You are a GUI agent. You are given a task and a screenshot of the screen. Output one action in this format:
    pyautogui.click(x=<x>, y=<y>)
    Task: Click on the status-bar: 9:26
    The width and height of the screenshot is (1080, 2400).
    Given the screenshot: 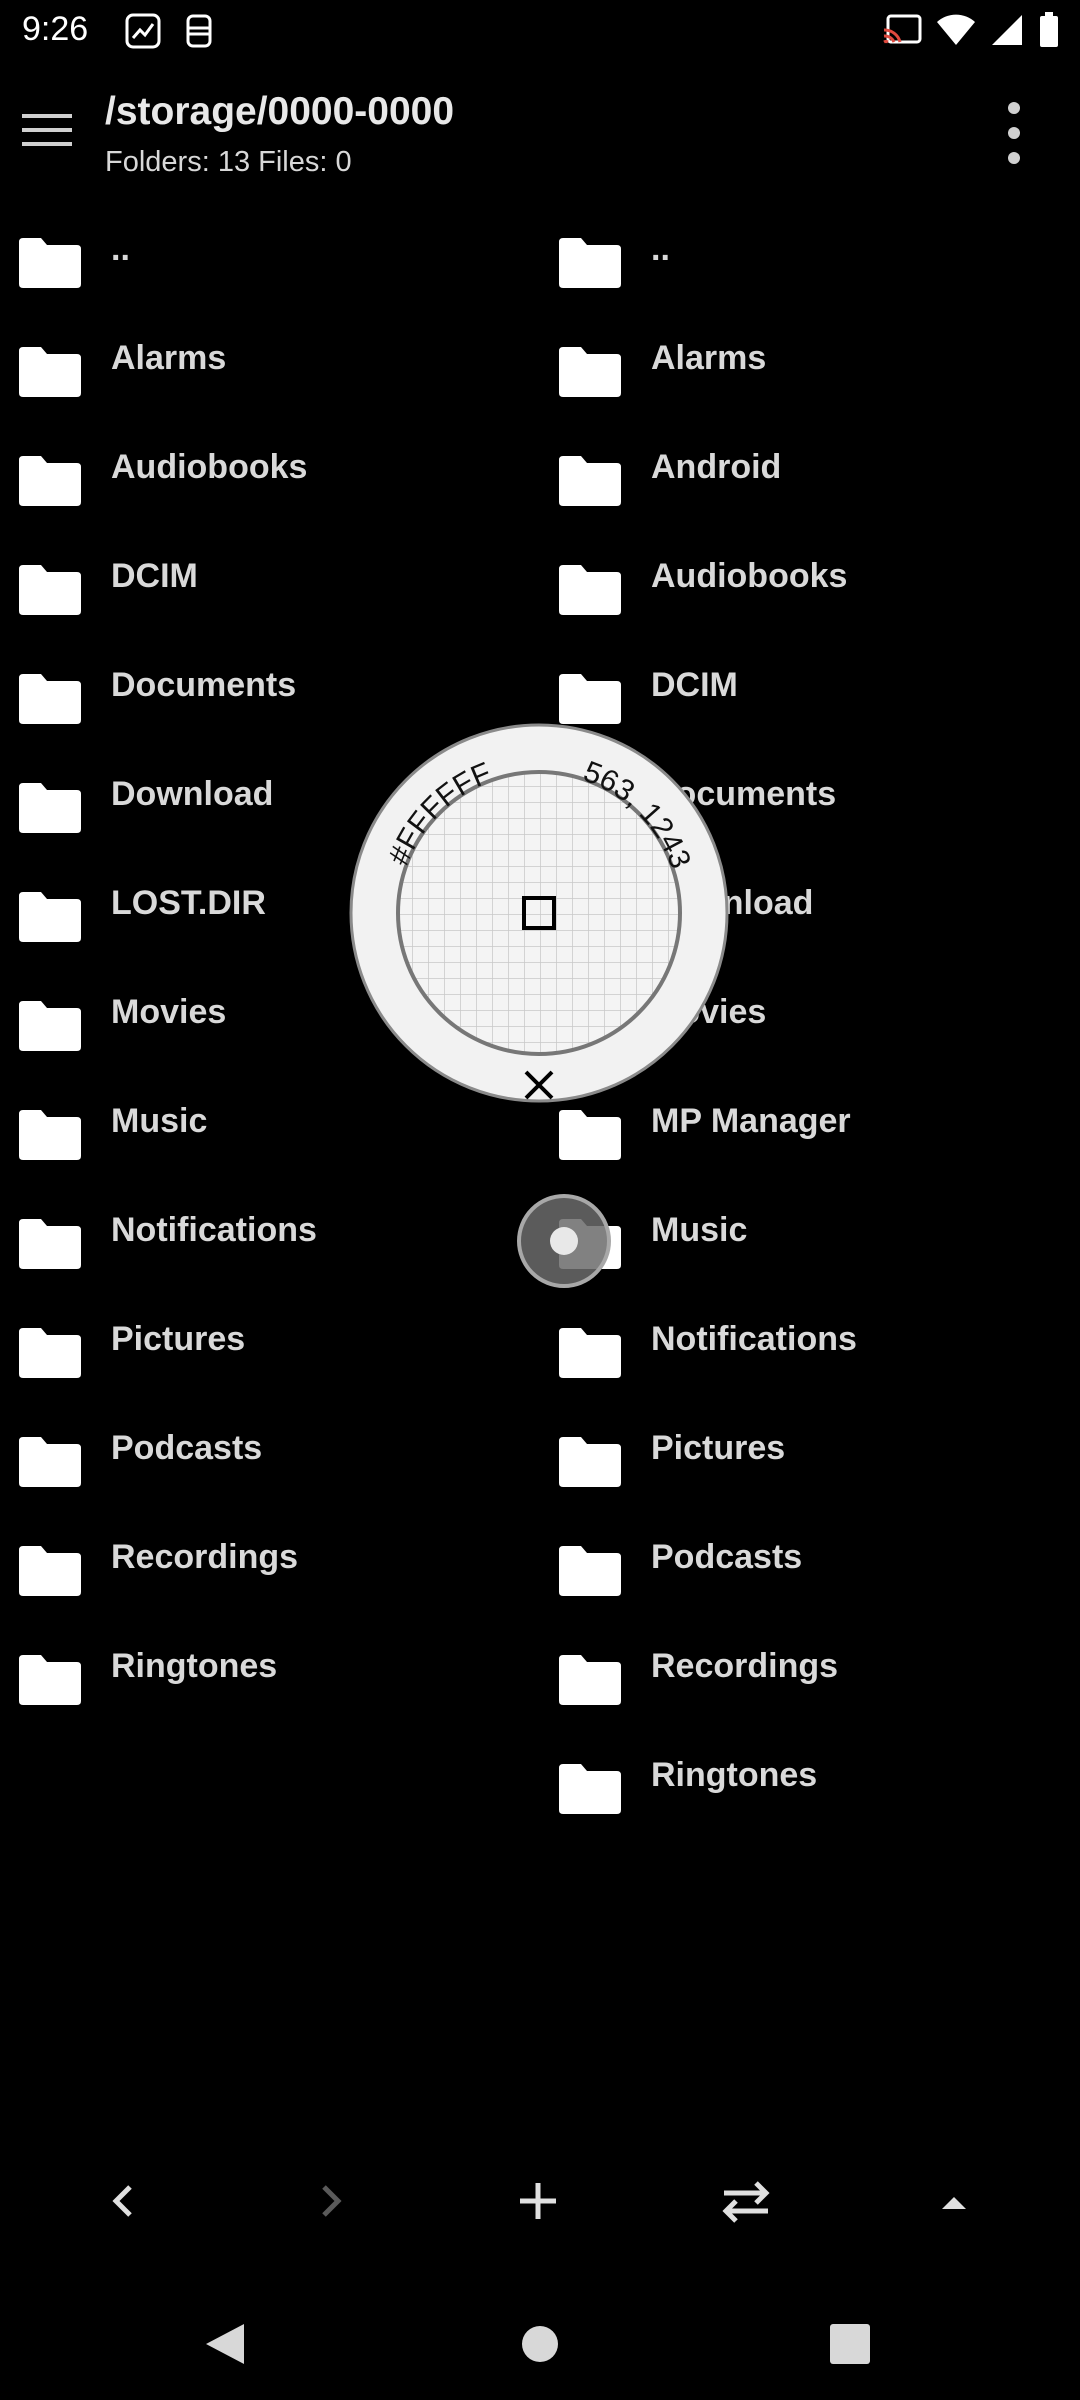 What is the action you would take?
    pyautogui.click(x=540, y=32)
    